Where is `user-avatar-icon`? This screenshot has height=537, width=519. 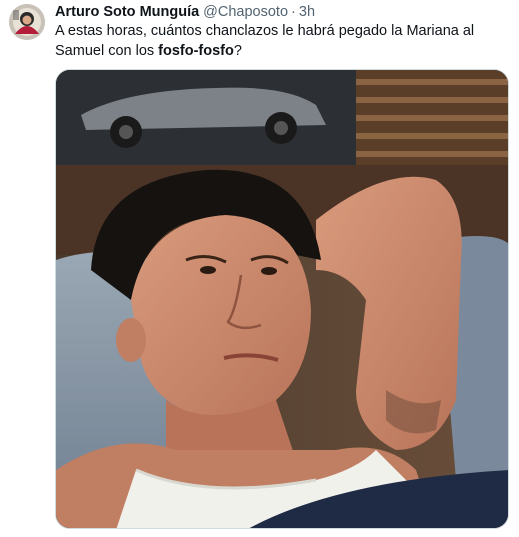 user-avatar-icon is located at coordinates (27, 22).